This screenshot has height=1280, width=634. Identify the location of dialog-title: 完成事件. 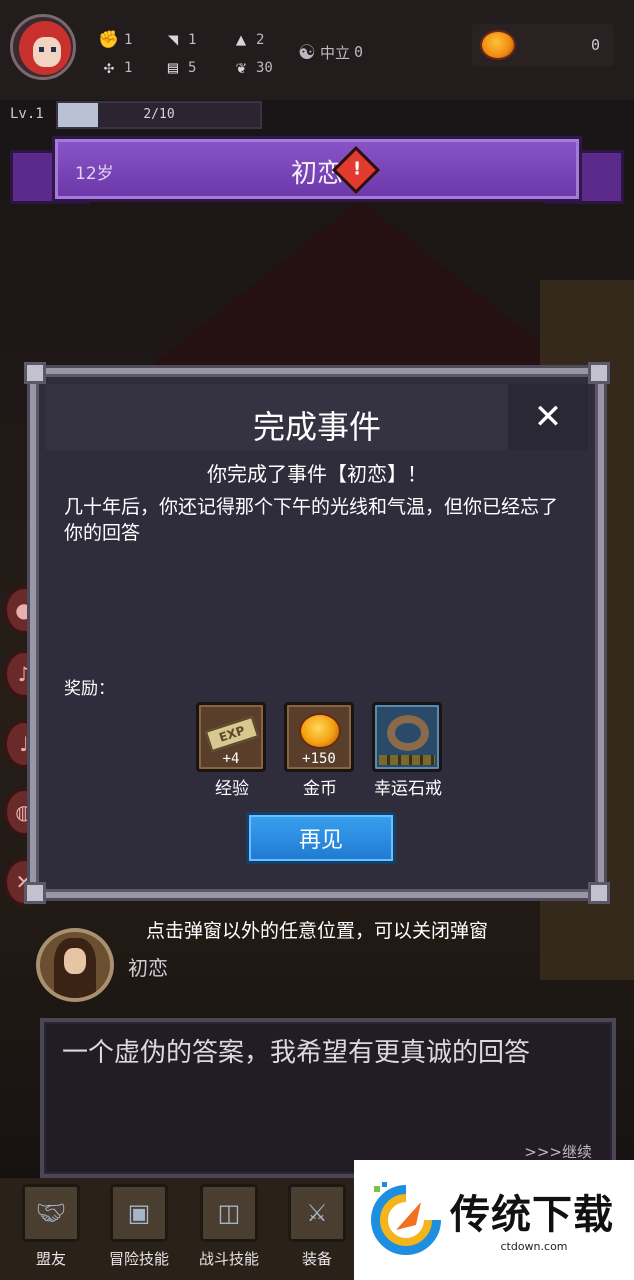
(316, 427).